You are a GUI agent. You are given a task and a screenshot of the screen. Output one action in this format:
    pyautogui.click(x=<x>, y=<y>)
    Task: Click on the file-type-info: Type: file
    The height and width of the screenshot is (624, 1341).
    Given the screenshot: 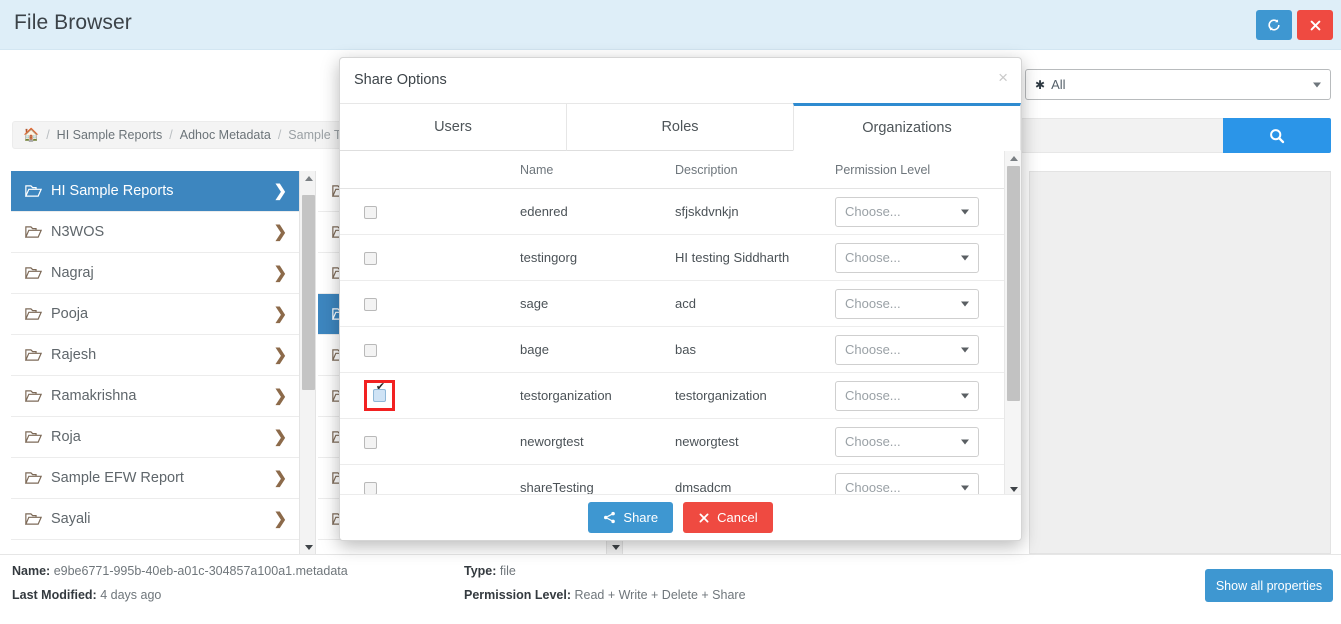 What is the action you would take?
    pyautogui.click(x=490, y=571)
    